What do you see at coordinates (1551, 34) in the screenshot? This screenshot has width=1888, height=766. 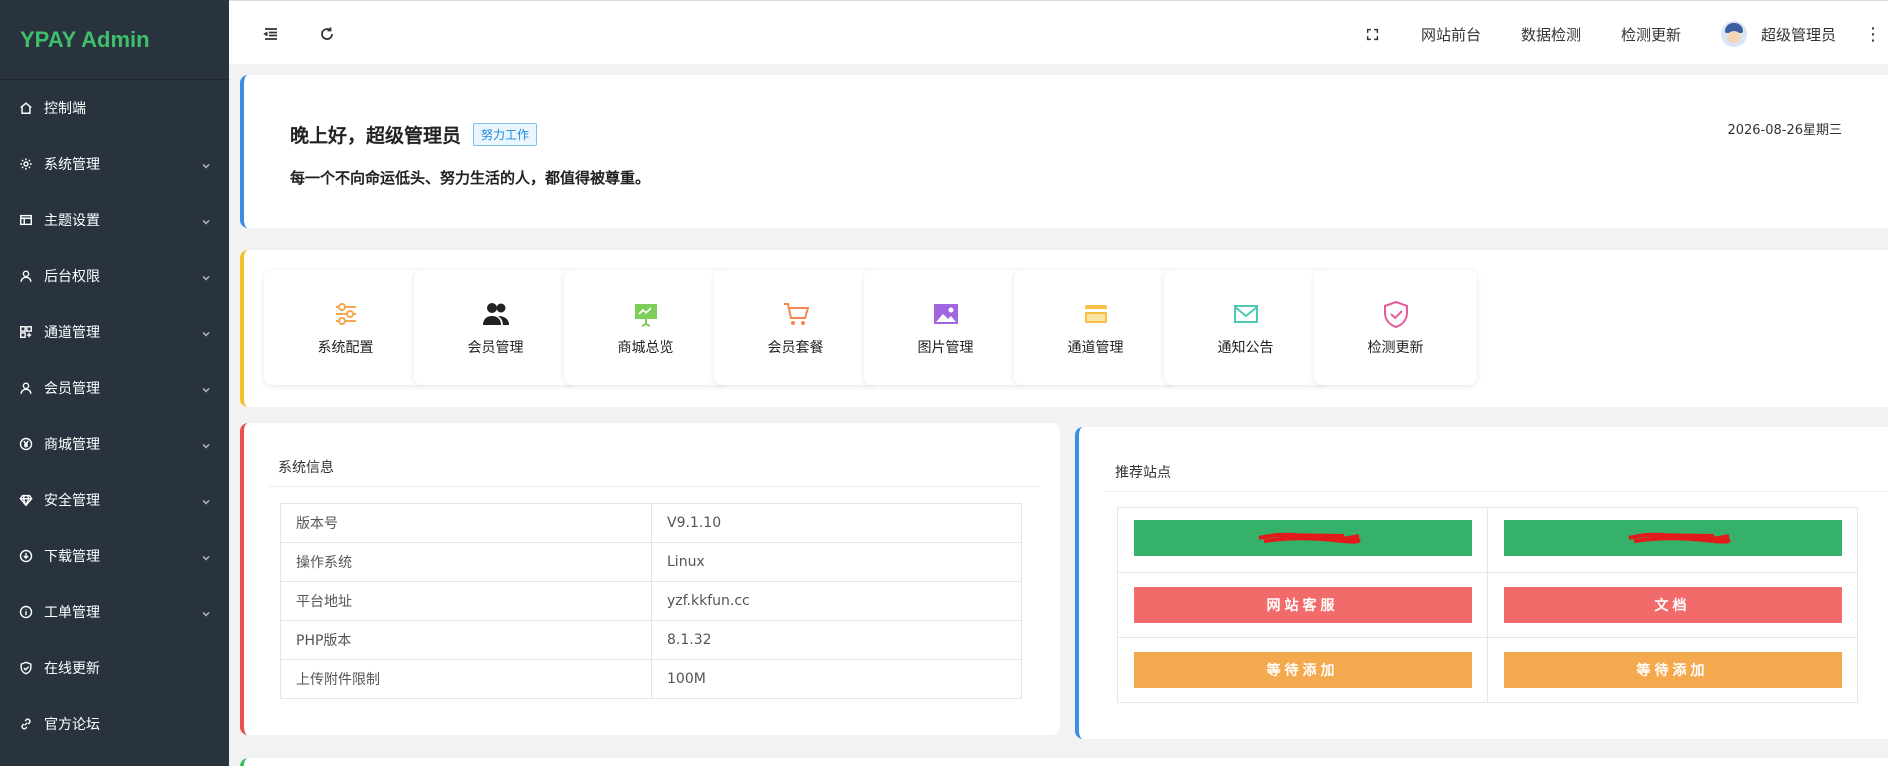 I see `data-check-link: 数据检测` at bounding box center [1551, 34].